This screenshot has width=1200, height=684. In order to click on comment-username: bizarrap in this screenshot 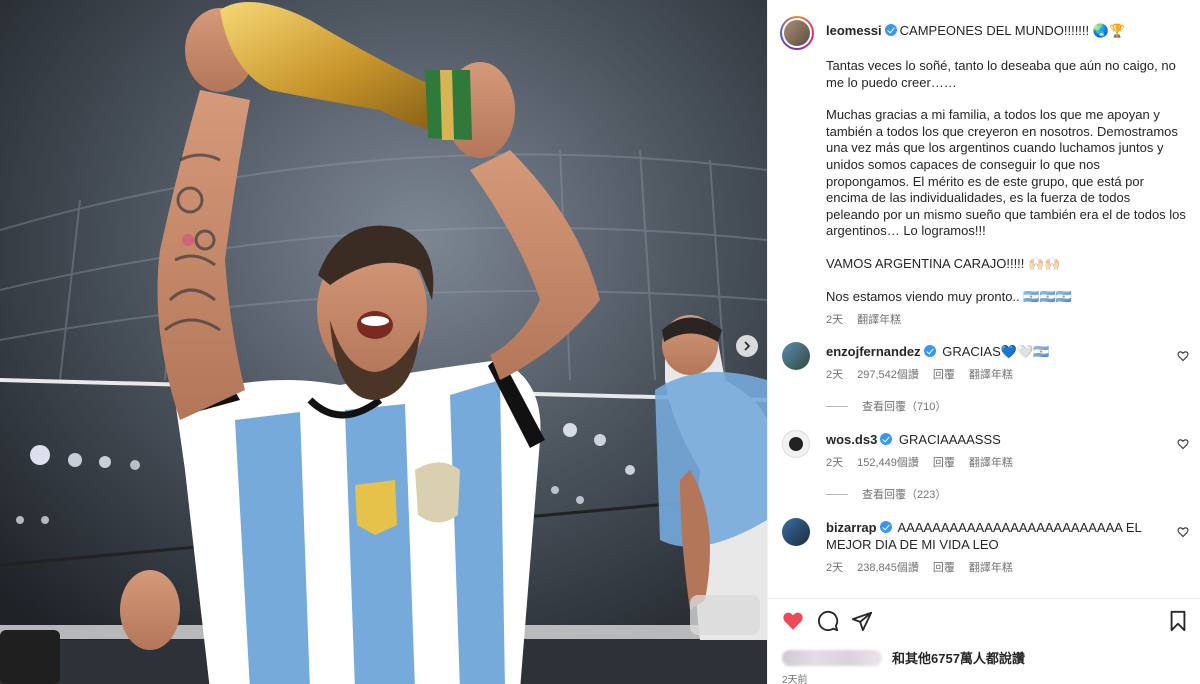, I will do `click(851, 527)`.